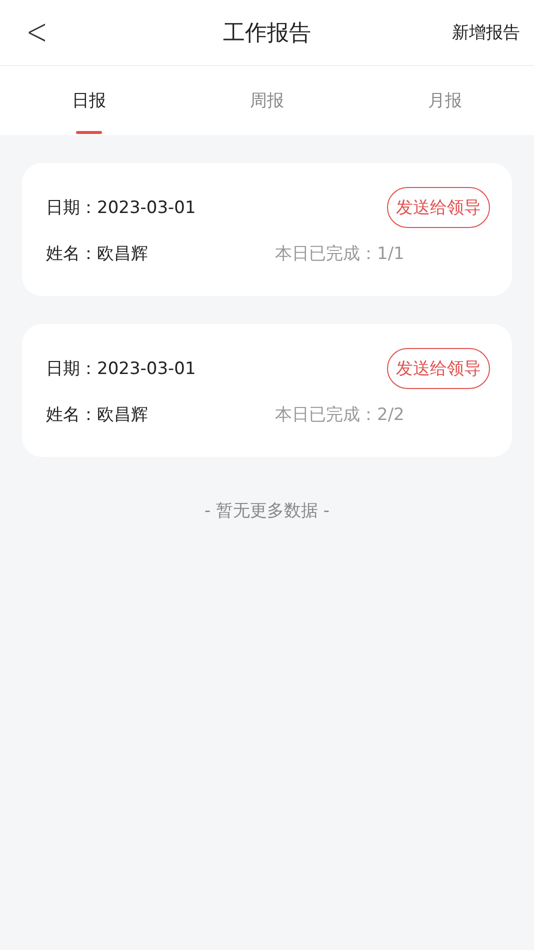  Describe the element at coordinates (267, 100) in the screenshot. I see `tab: 周报` at that location.